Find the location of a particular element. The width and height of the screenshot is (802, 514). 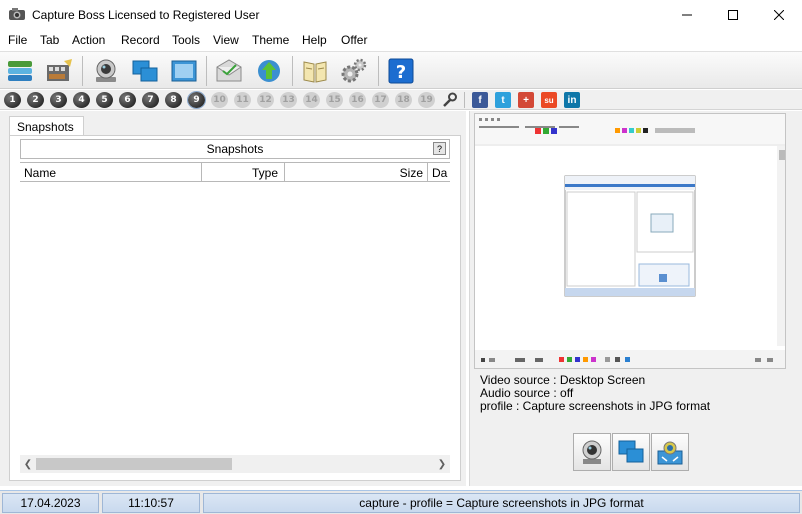

google-plus-icon: + is located at coordinates (526, 100).